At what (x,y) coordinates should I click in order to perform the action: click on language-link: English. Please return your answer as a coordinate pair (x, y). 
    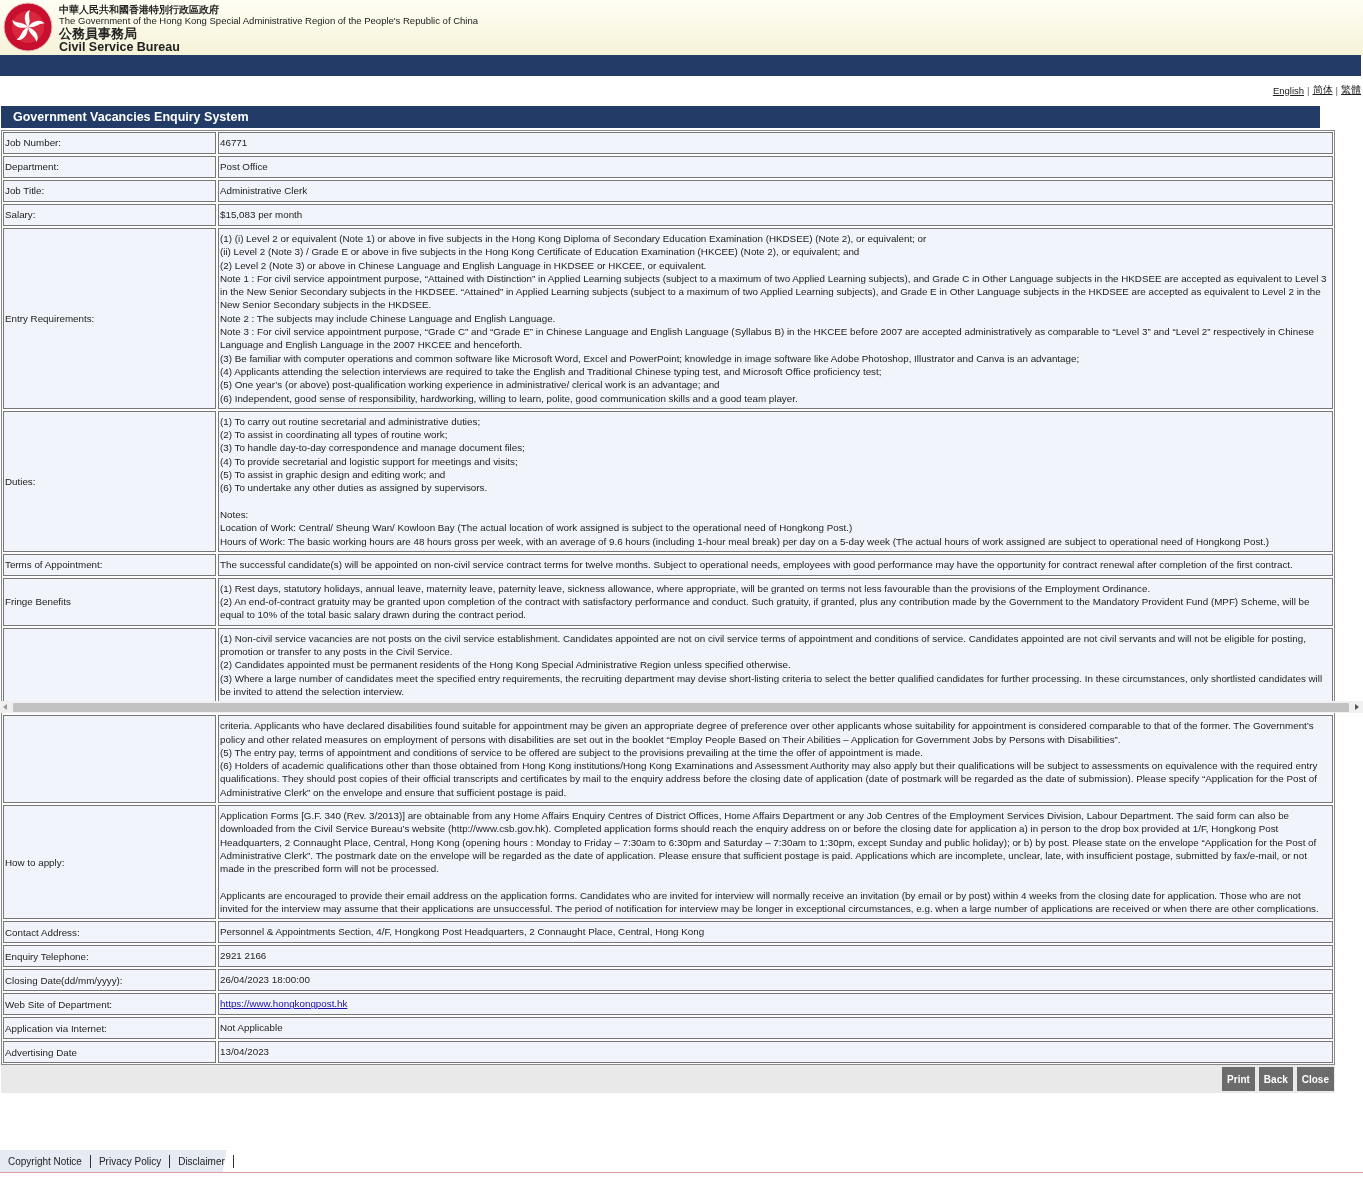
    Looking at the image, I should click on (1288, 90).